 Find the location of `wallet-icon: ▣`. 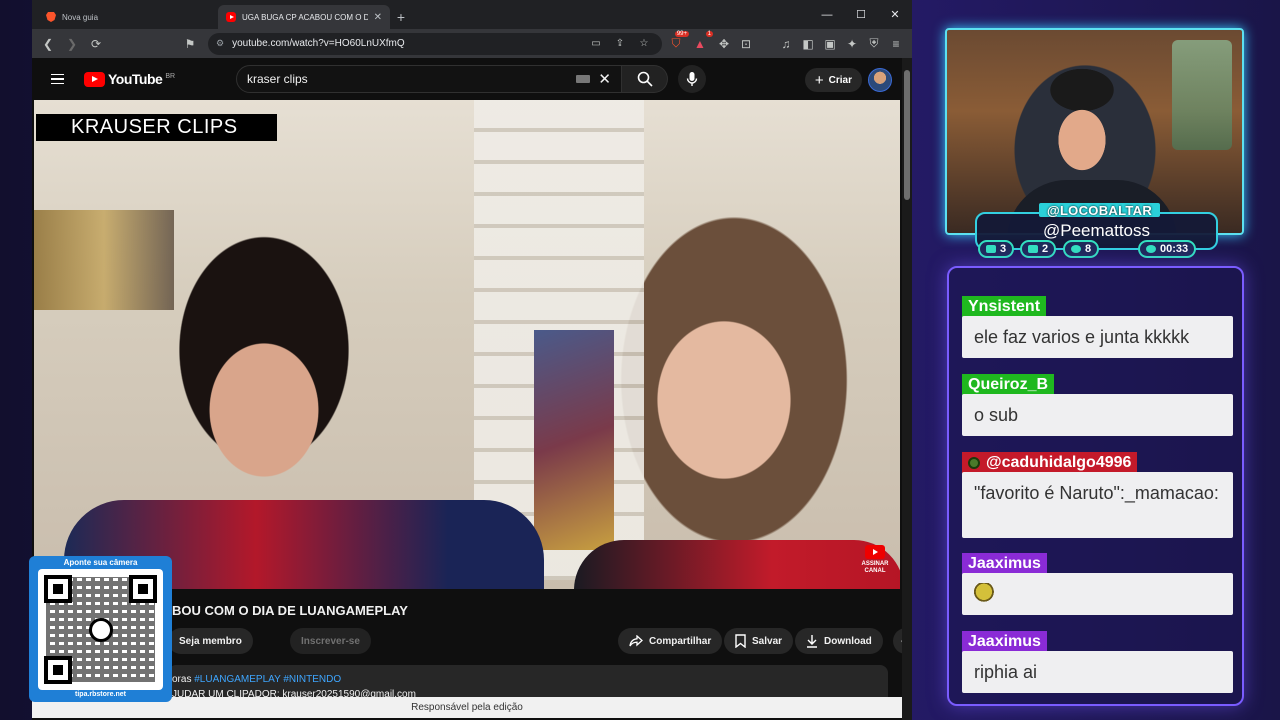

wallet-icon: ▣ is located at coordinates (830, 44).